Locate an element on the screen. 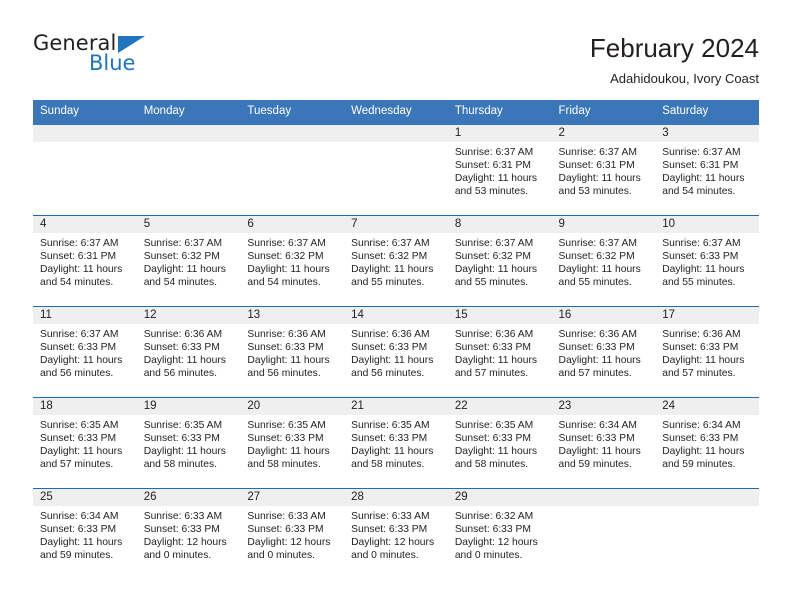 Image resolution: width=792 pixels, height=612 pixels. day-number: 10 is located at coordinates (707, 224).